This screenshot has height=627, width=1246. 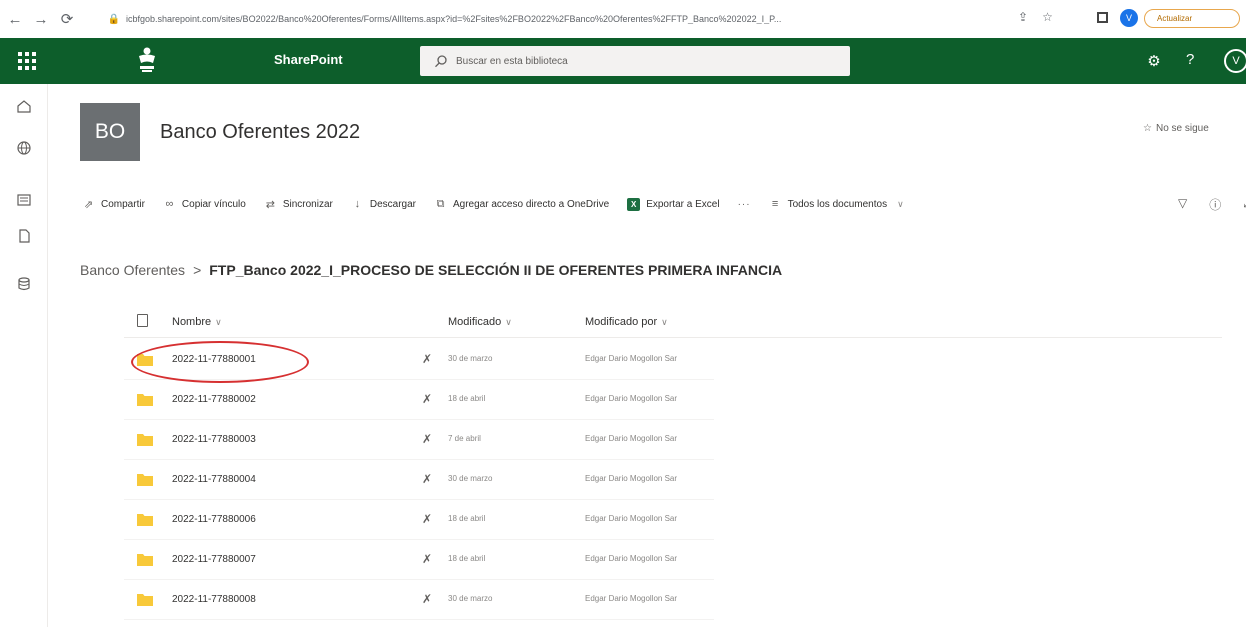 I want to click on column-modified-label: Modificado, so click(x=475, y=322).